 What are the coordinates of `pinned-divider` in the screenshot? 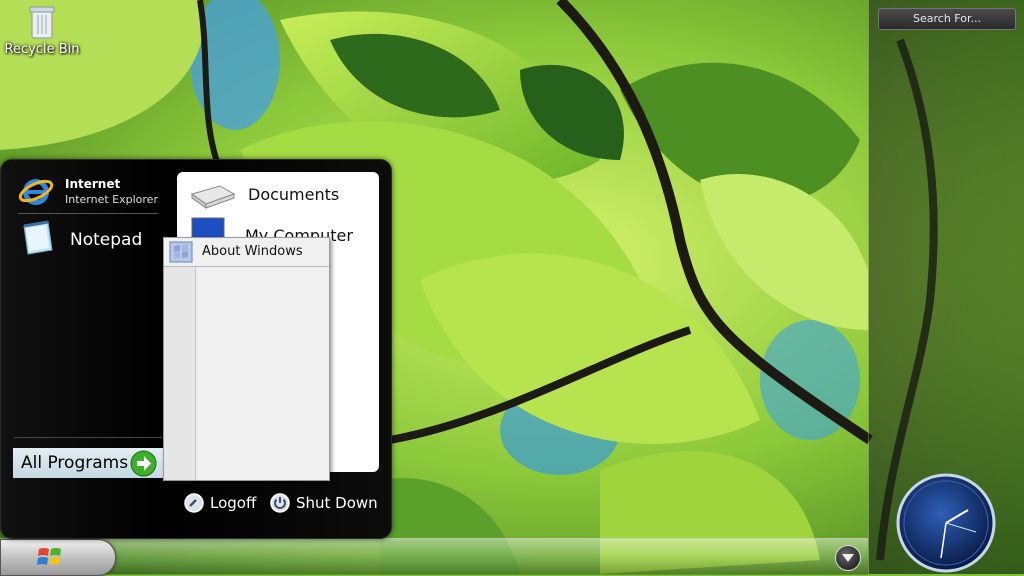 It's located at (88, 213).